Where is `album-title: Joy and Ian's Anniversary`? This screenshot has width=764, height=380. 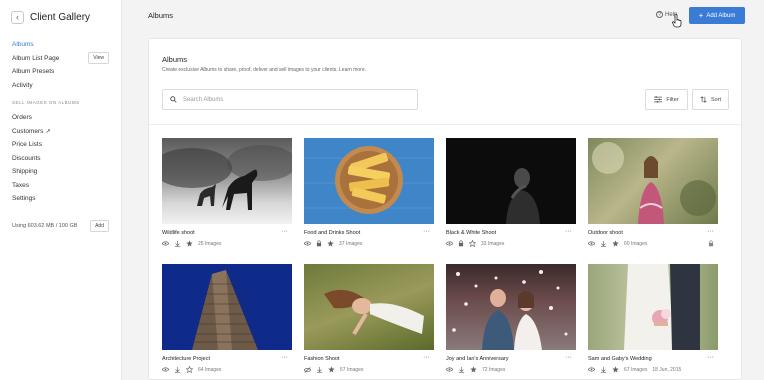
album-title: Joy and Ian's Anniversary is located at coordinates (477, 359).